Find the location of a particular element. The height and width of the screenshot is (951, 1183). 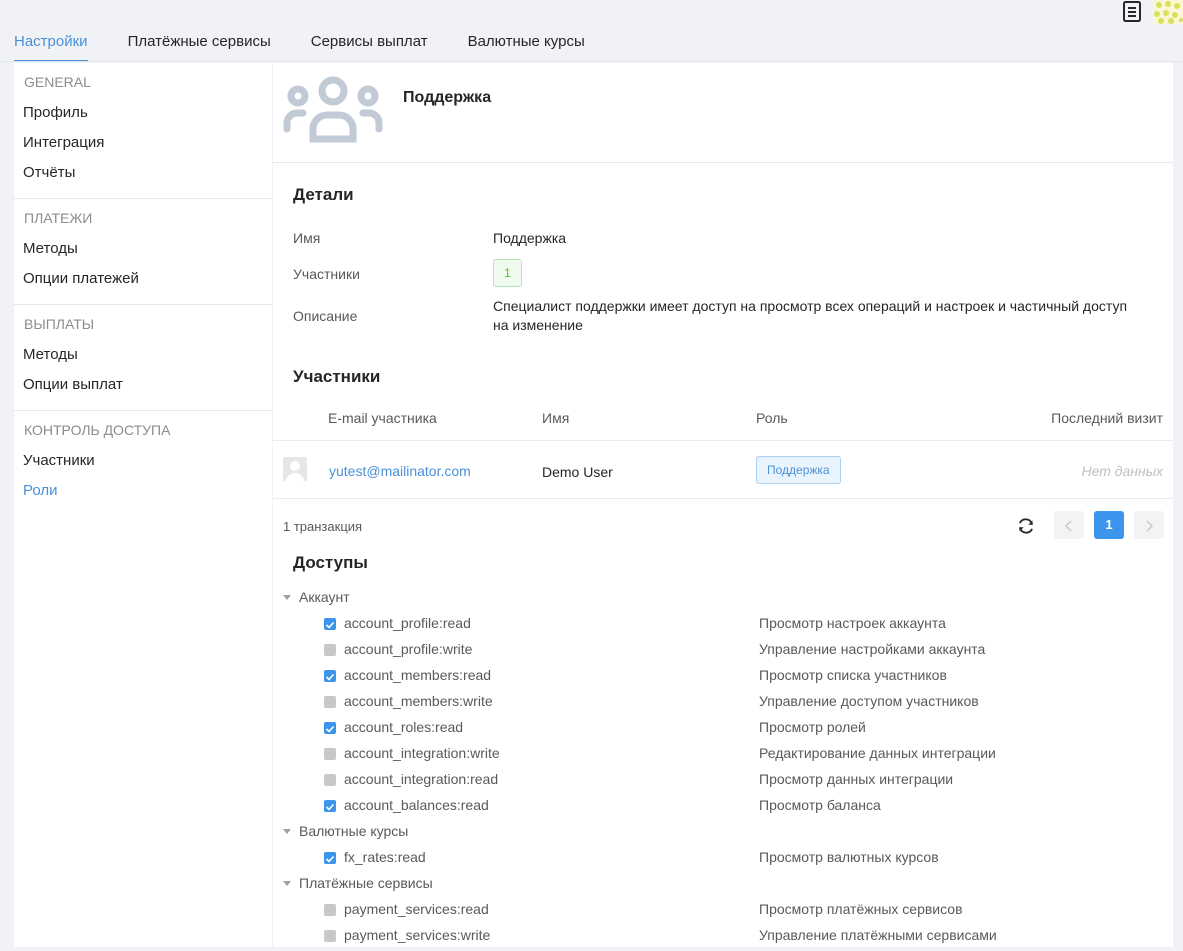

chevron-right-icon is located at coordinates (1150, 526).